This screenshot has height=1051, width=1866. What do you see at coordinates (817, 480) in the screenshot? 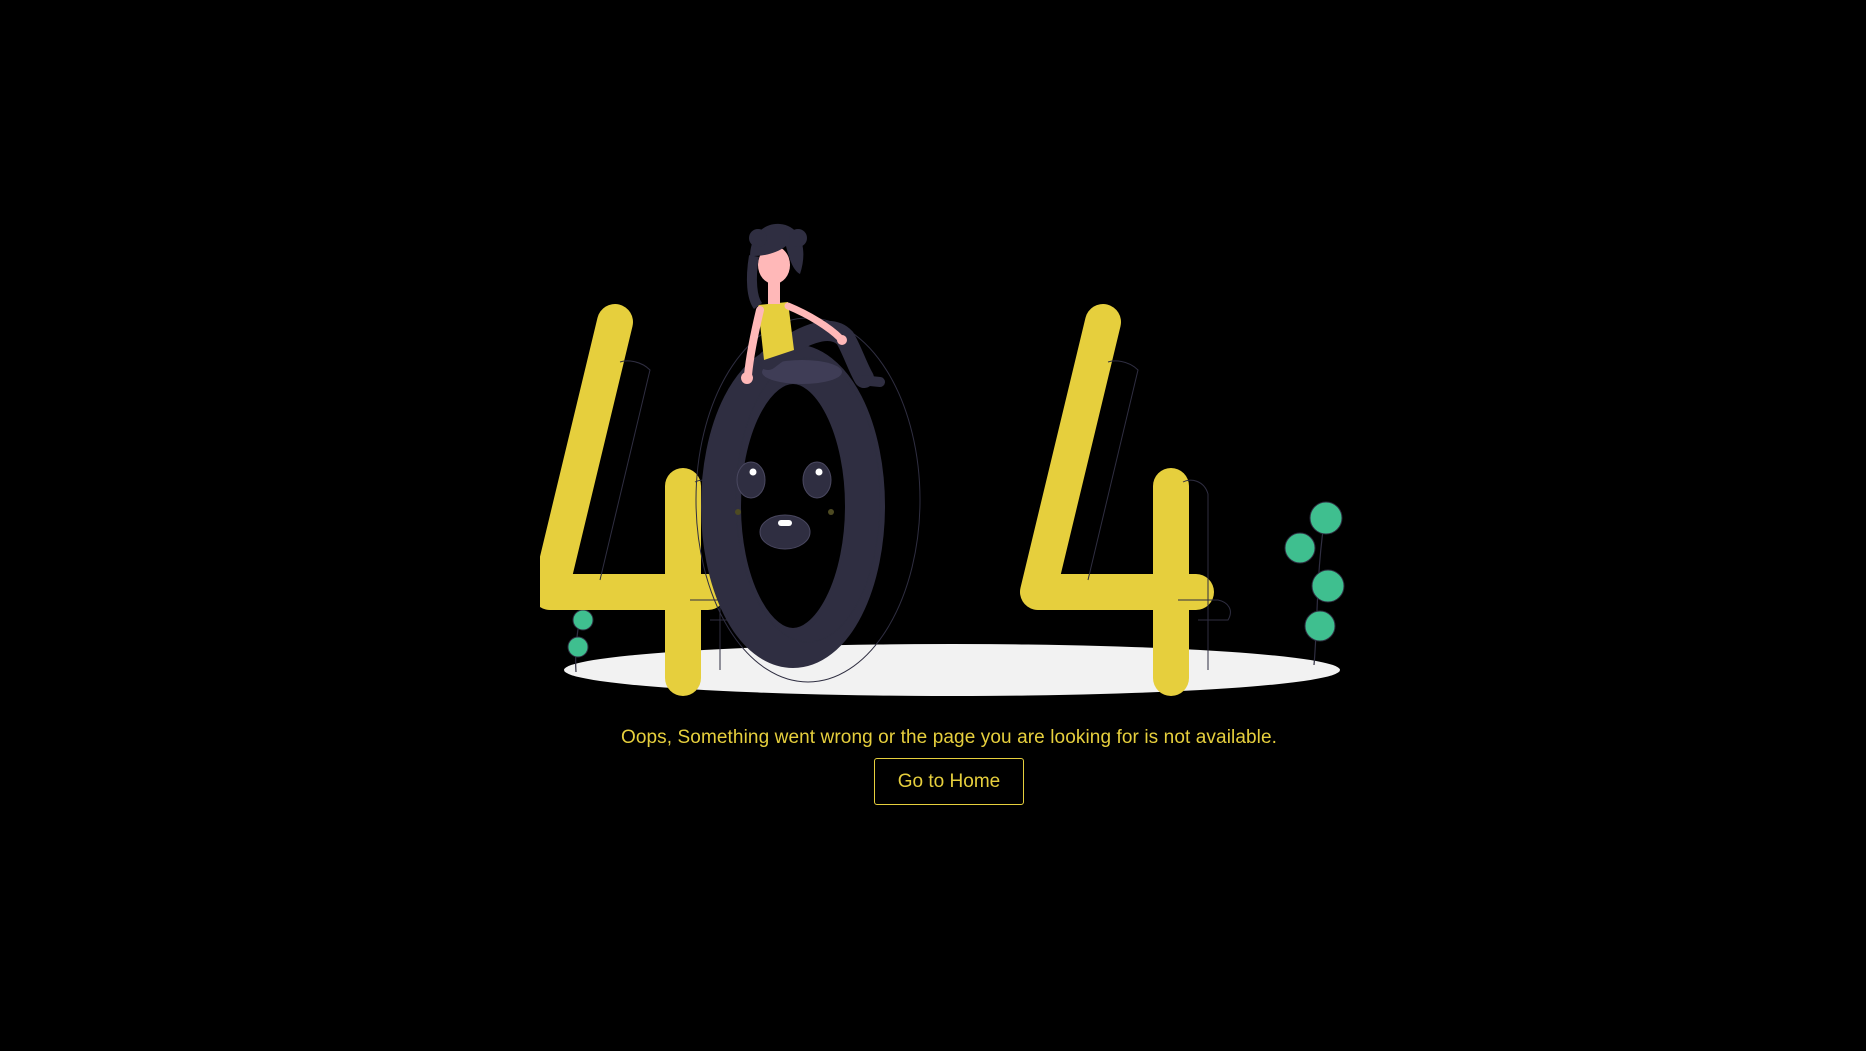
I see `zero-eye-right` at bounding box center [817, 480].